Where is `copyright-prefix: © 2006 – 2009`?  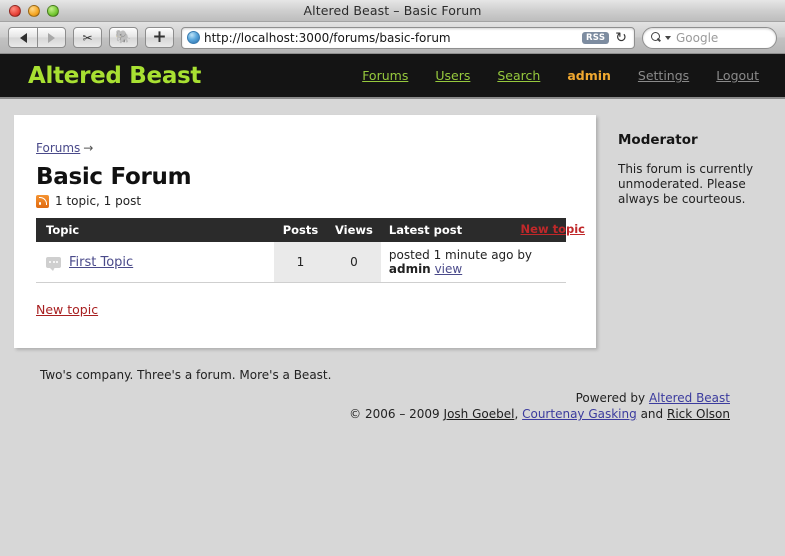
copyright-prefix: © 2006 – 2009 is located at coordinates (394, 414).